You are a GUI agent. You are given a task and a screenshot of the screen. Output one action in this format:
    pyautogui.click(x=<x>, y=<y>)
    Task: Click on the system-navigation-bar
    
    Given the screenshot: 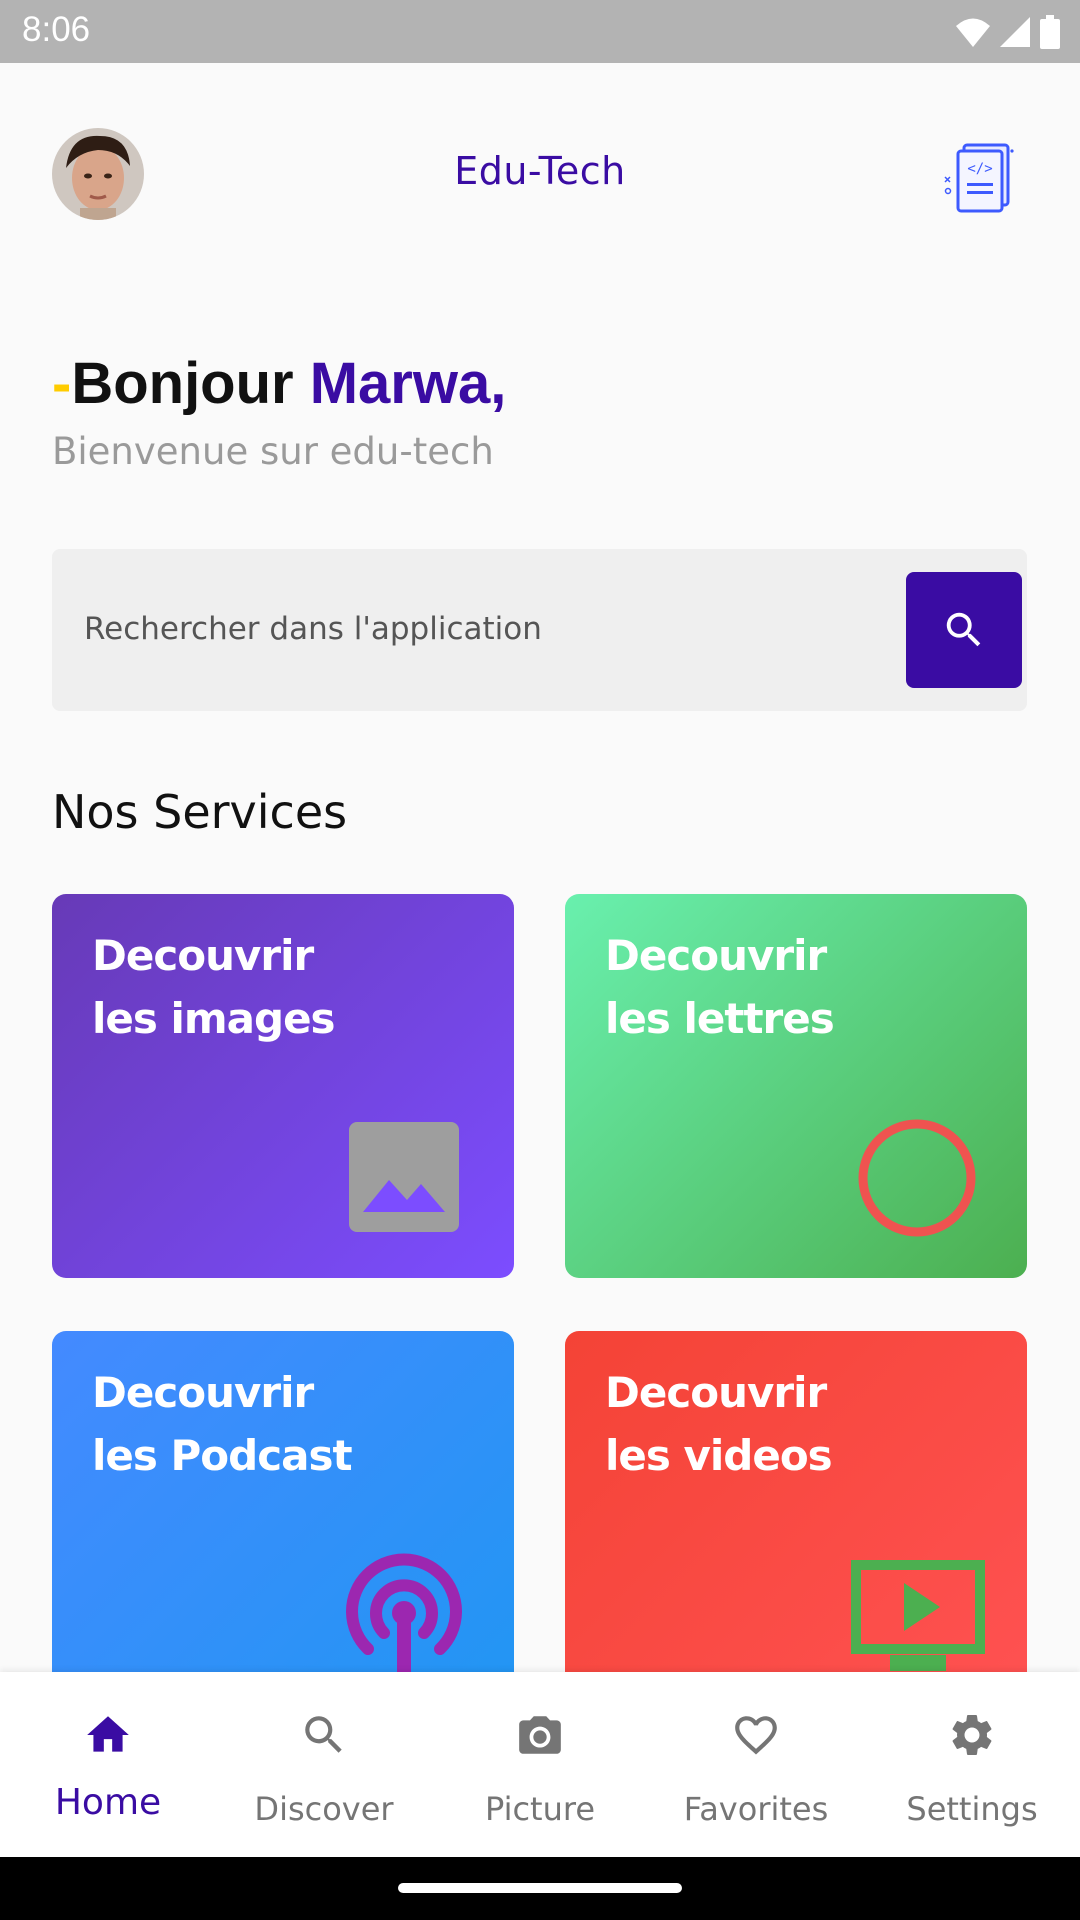 What is the action you would take?
    pyautogui.click(x=540, y=1888)
    